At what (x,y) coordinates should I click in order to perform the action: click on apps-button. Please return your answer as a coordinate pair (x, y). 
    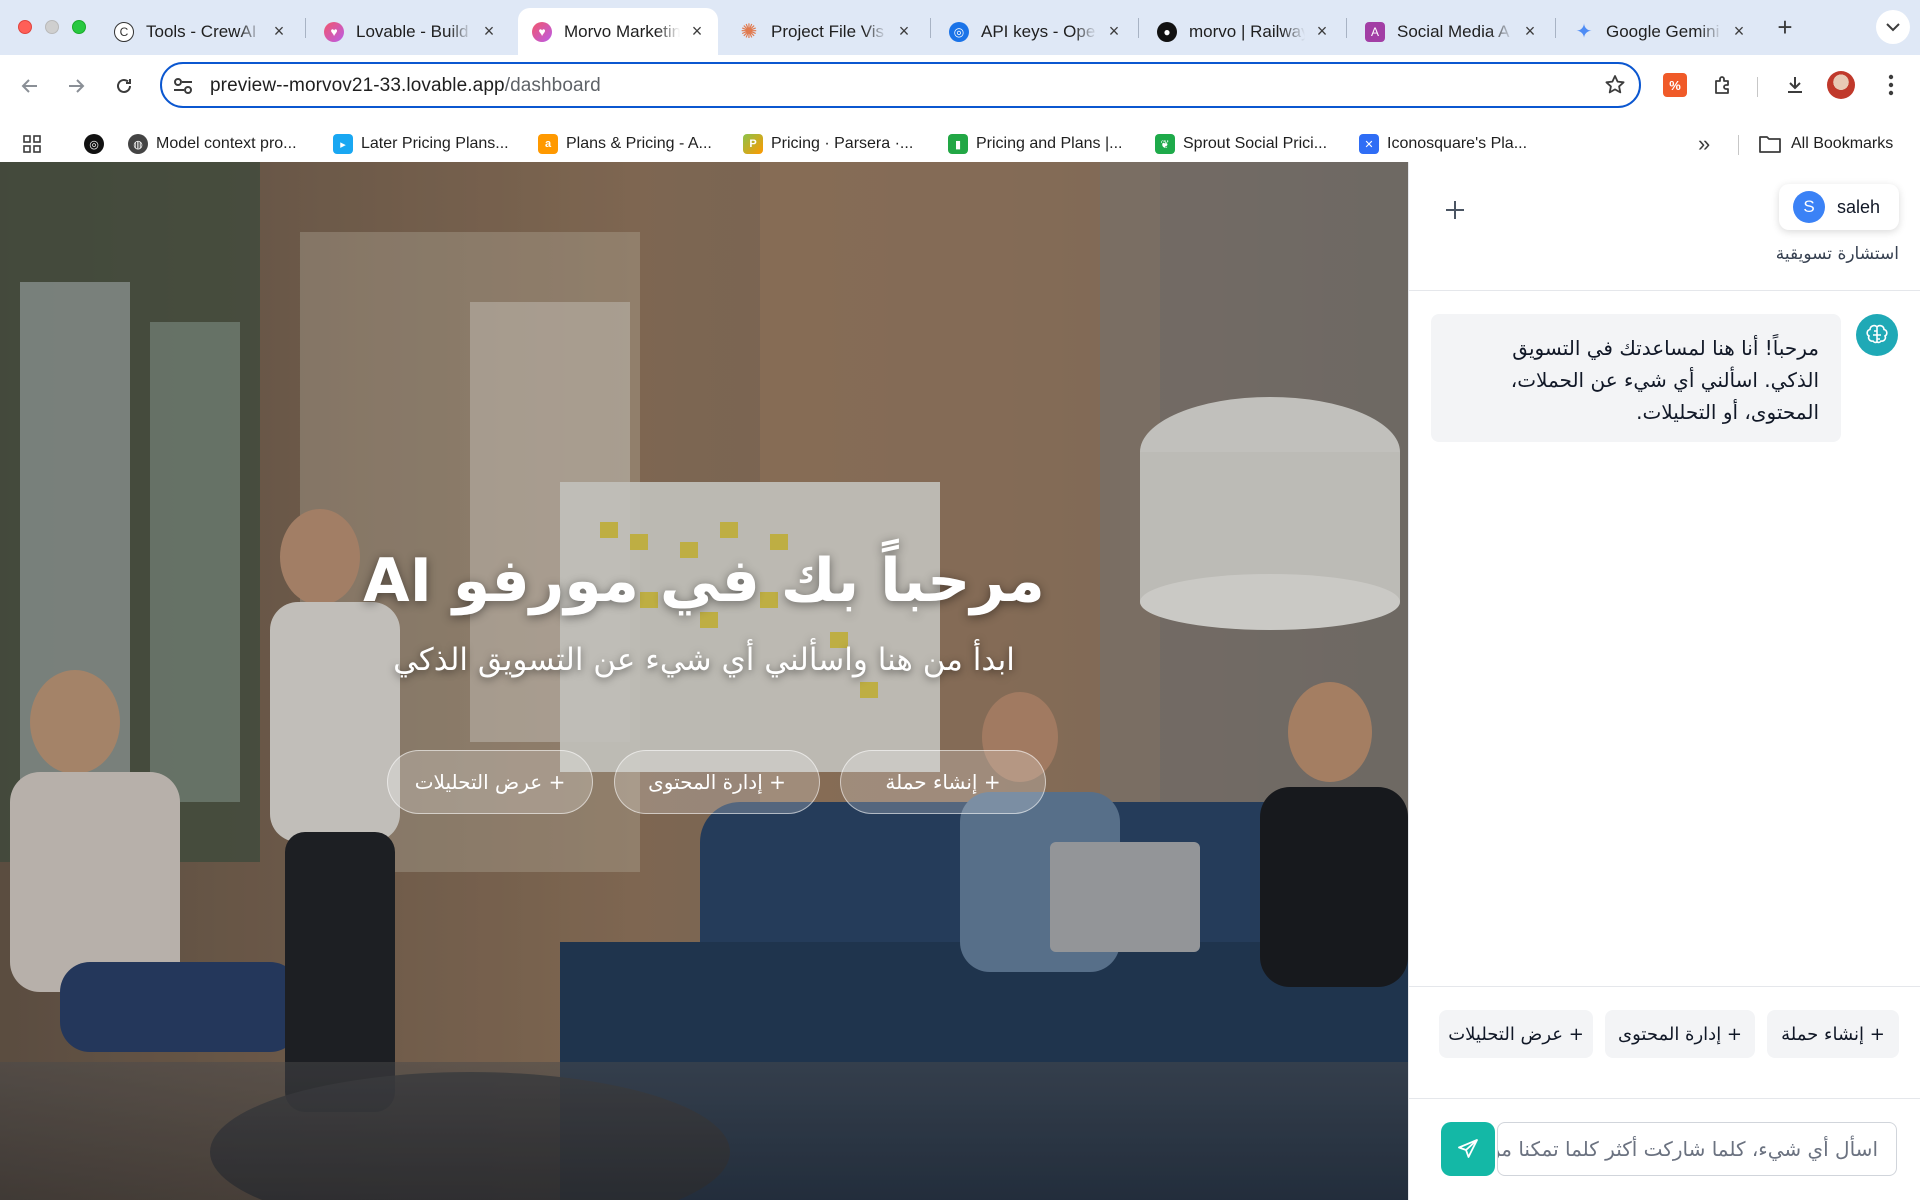
    Looking at the image, I should click on (32, 144).